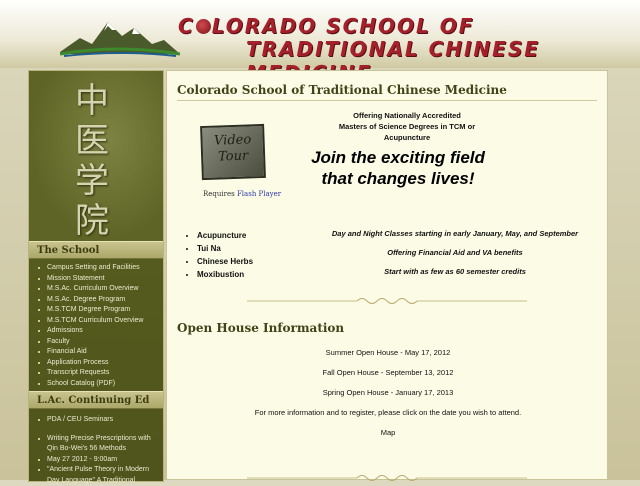  I want to click on sidebar-item-application: Application Process, so click(96, 363).